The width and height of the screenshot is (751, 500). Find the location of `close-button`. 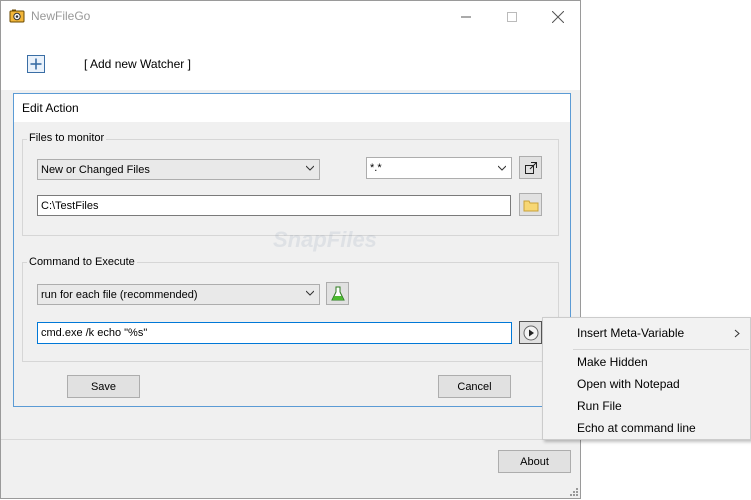

close-button is located at coordinates (558, 16).